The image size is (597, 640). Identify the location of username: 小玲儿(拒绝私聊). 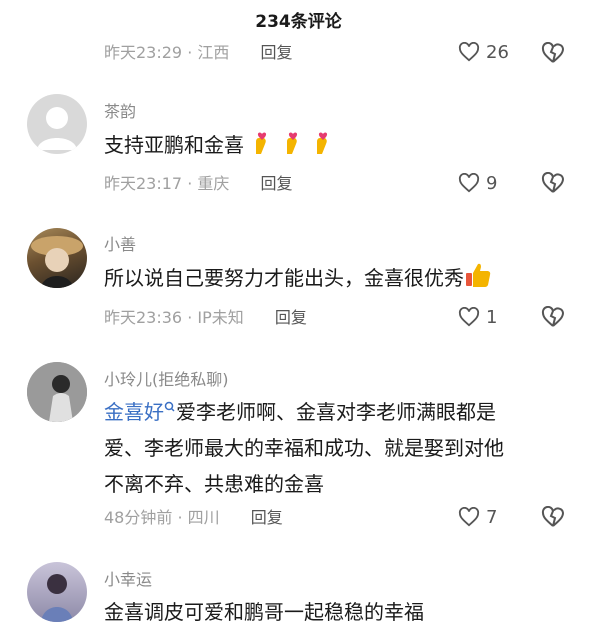
(166, 378).